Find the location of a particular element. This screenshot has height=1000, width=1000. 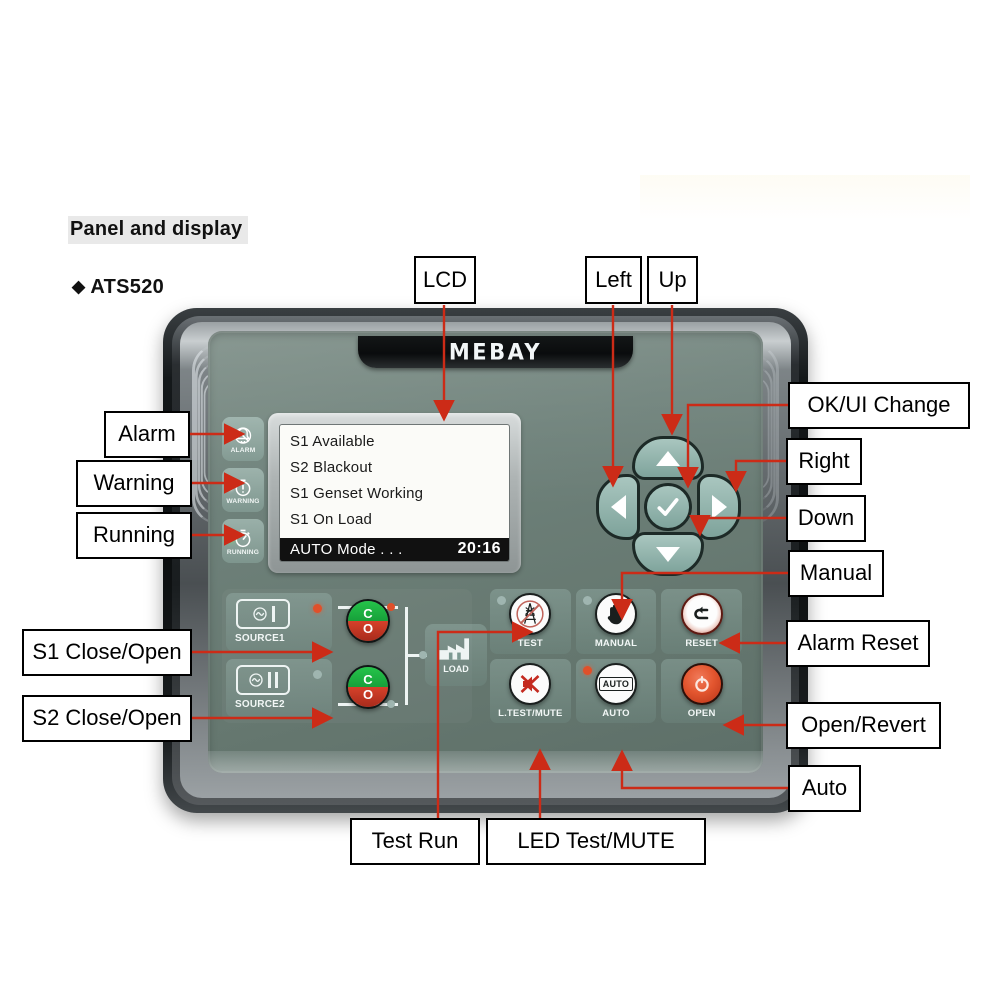

speaker-mute-icon is located at coordinates (530, 683).